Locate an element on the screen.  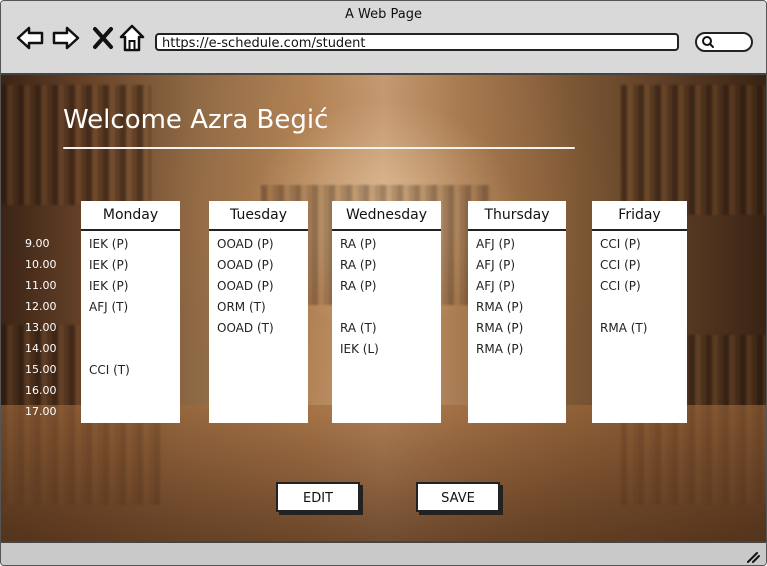
search-icon is located at coordinates (708, 42).